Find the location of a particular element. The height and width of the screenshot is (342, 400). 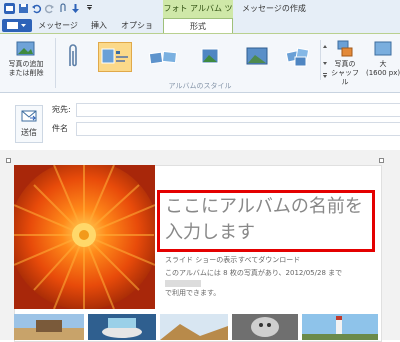

file-menu-button is located at coordinates (17, 25).